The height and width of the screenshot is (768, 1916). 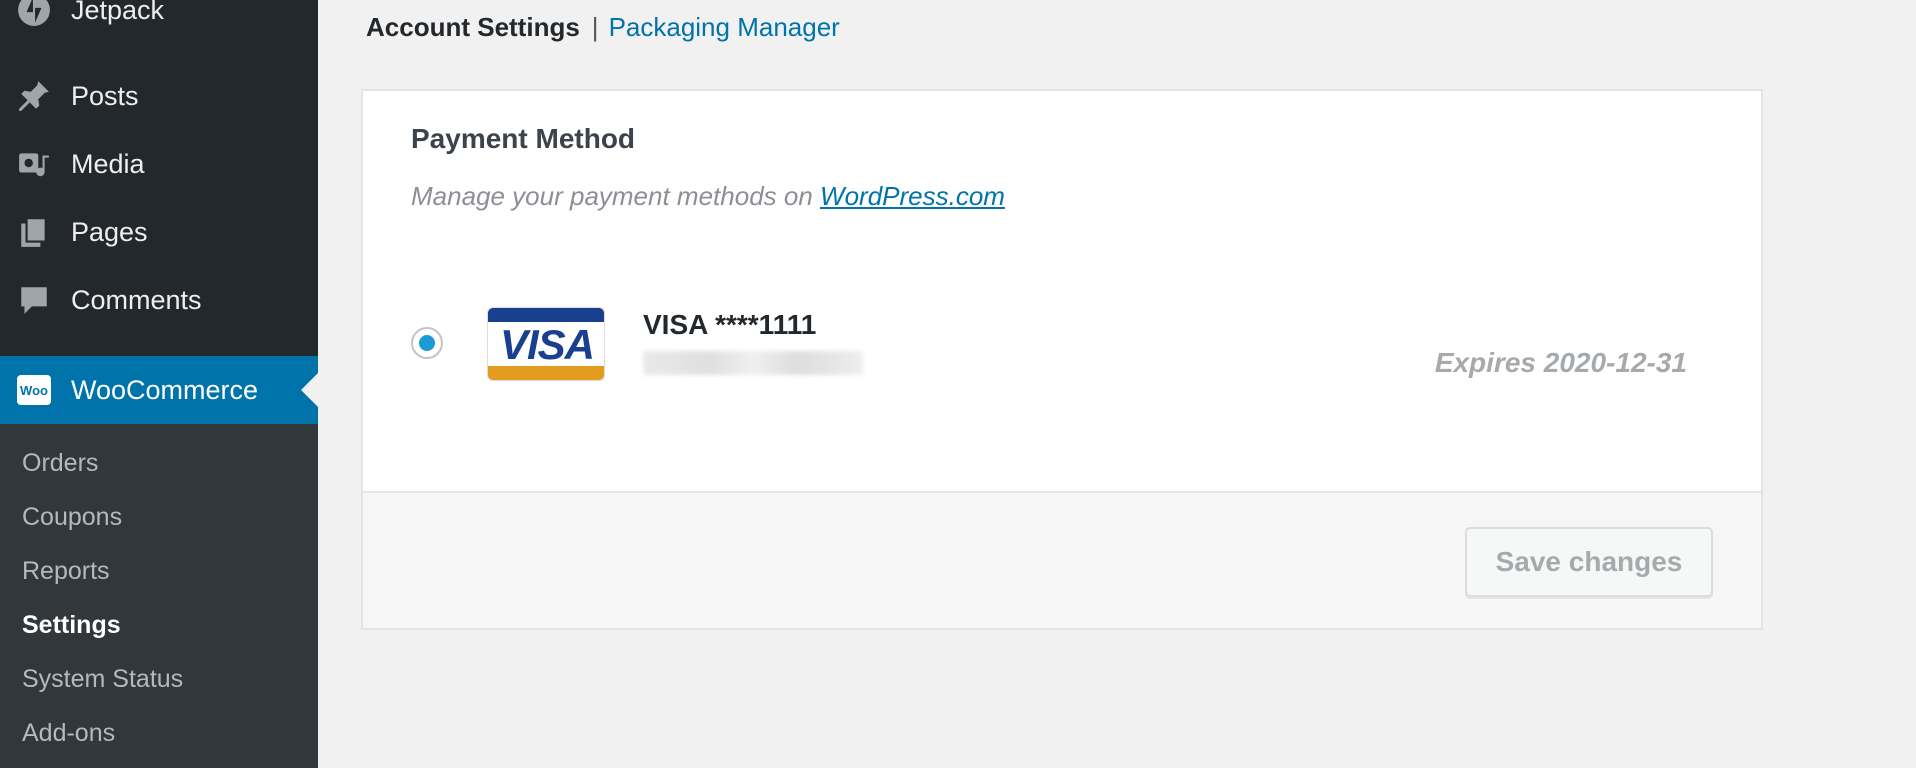 I want to click on pin-icon, so click(x=34, y=96).